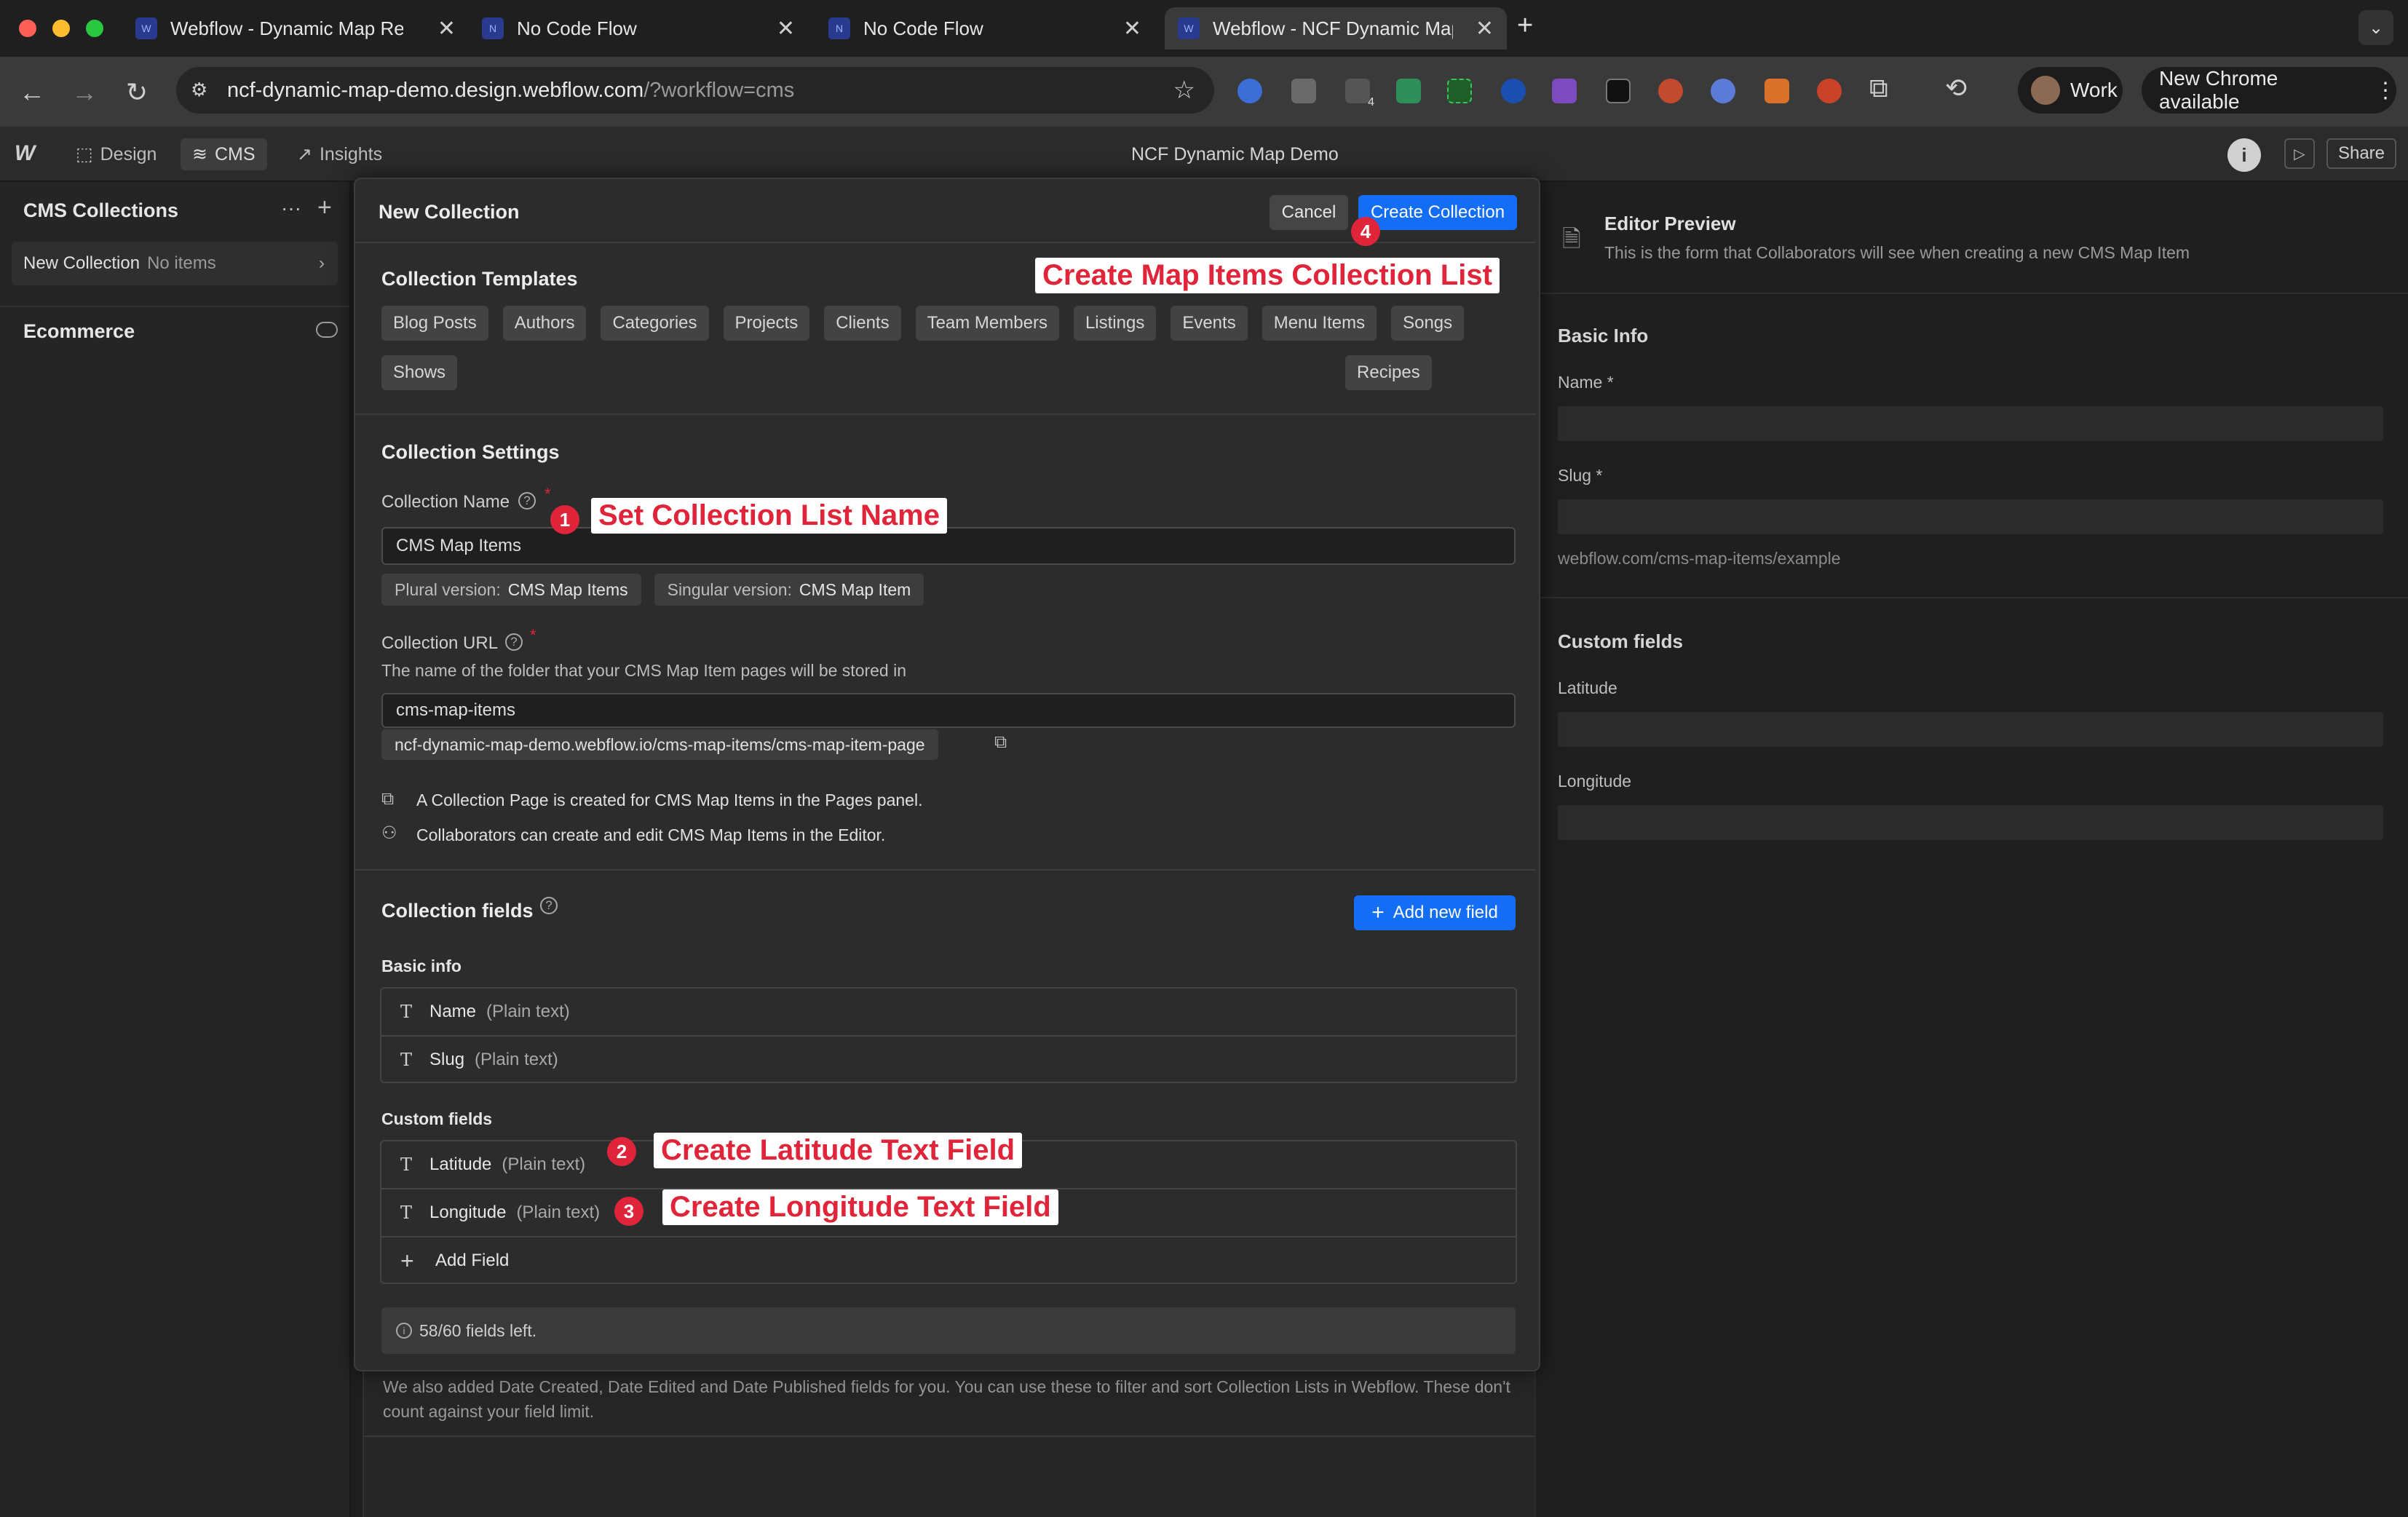  I want to click on password-manager-icon, so click(1250, 91).